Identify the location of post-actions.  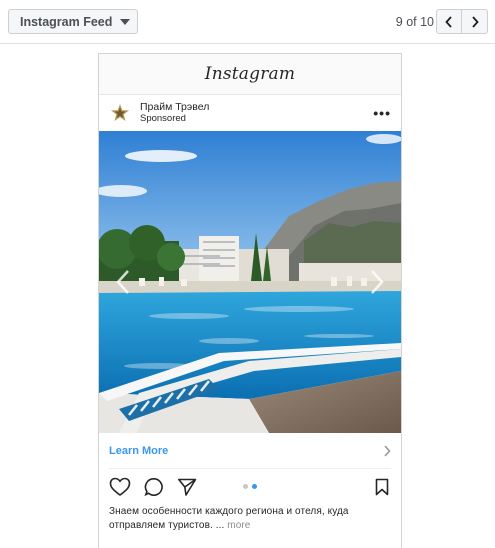
(250, 487).